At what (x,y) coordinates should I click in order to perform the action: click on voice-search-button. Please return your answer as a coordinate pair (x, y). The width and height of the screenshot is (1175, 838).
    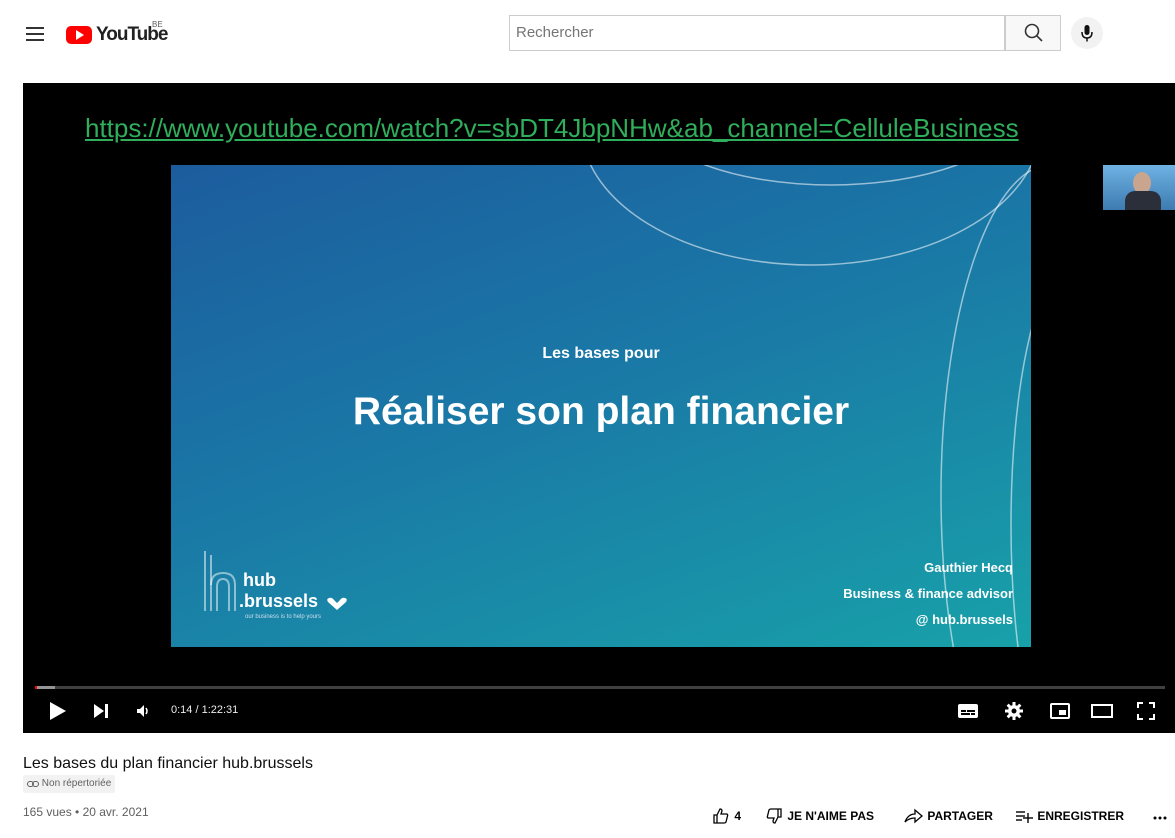
    Looking at the image, I should click on (1087, 33).